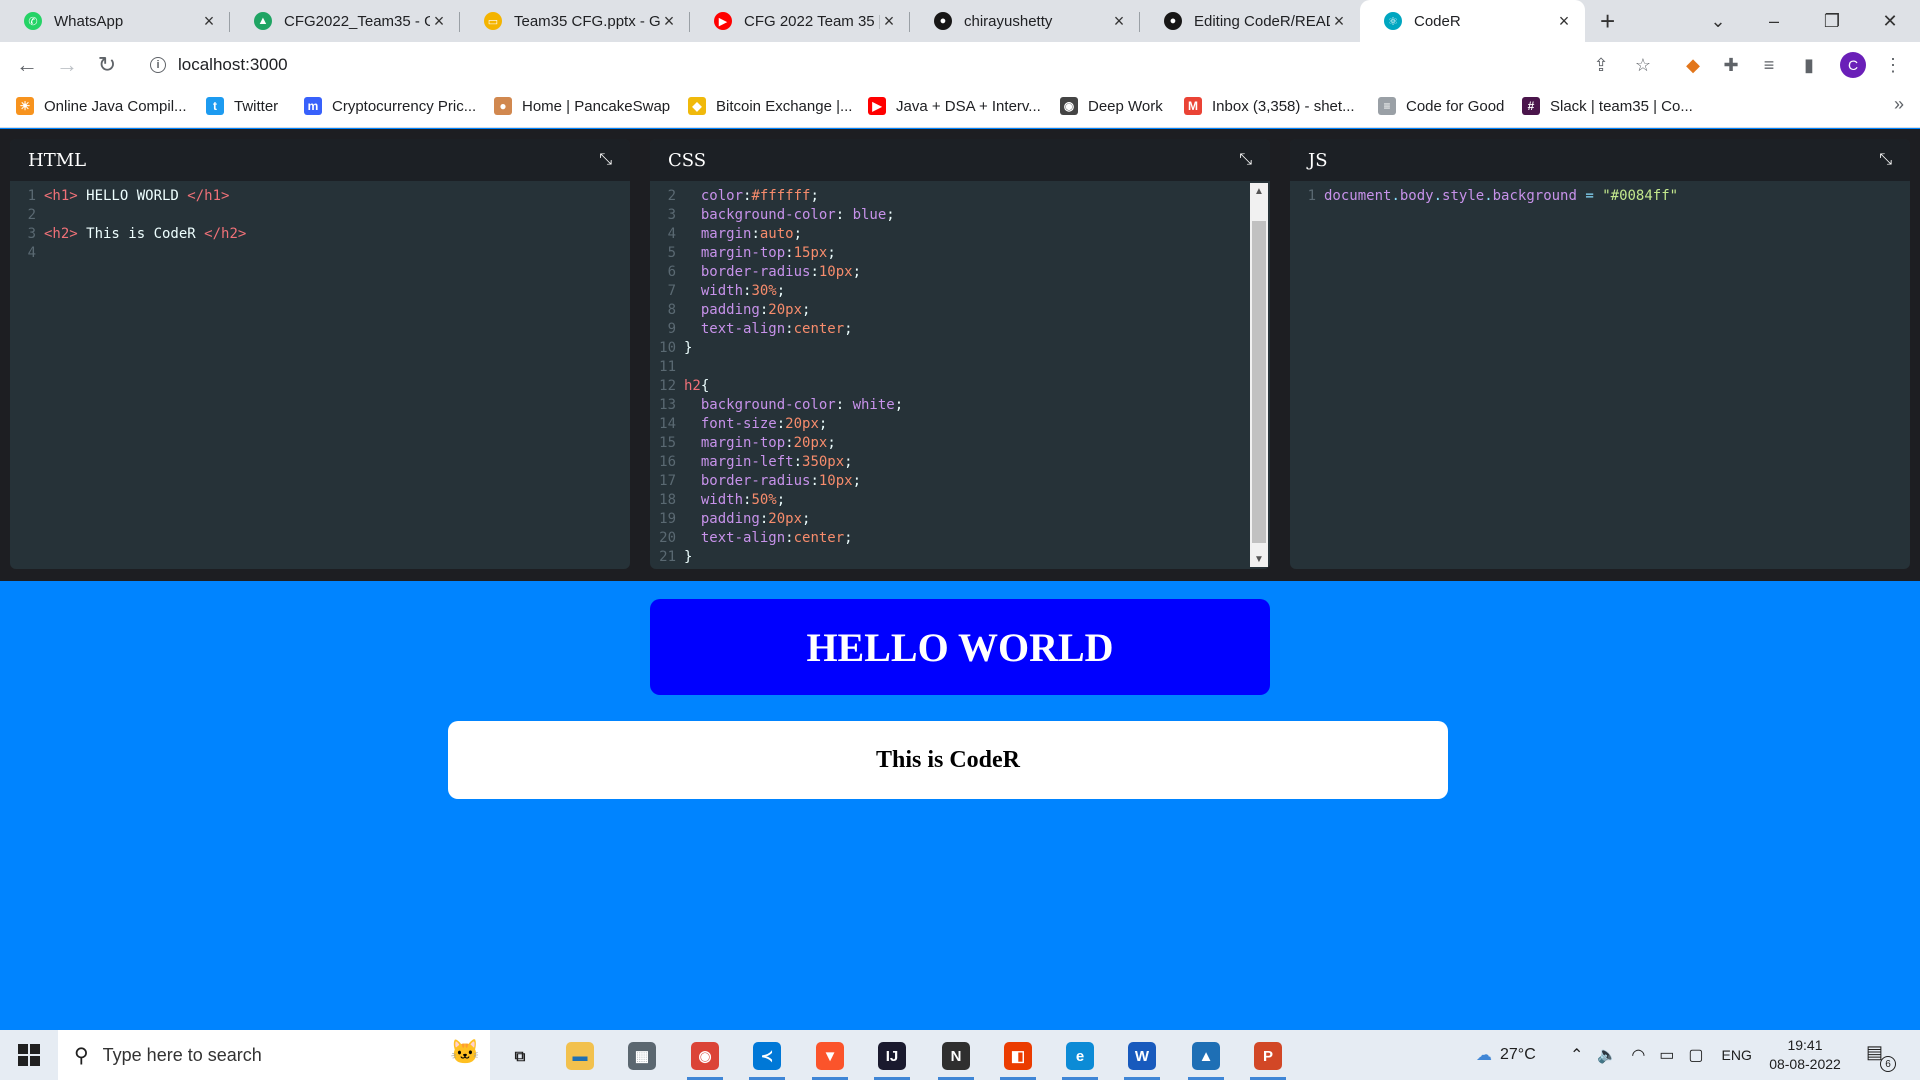  I want to click on bookmark-item: ◉ Deep Work, so click(1111, 106).